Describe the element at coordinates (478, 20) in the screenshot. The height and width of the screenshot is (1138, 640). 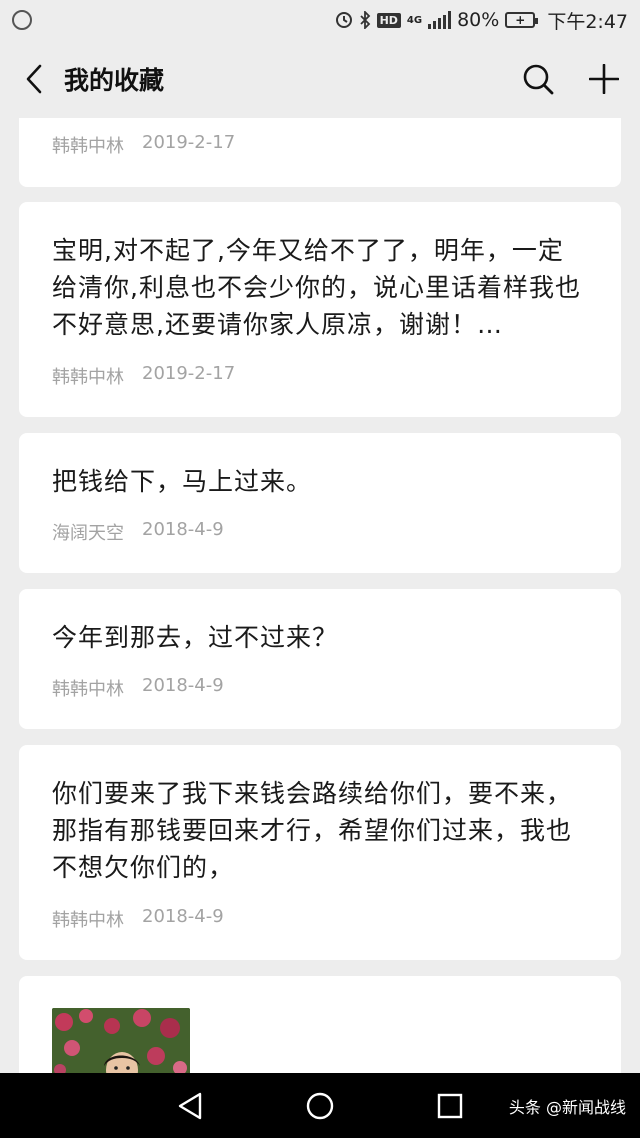
I see `battery-percent: 80%` at that location.